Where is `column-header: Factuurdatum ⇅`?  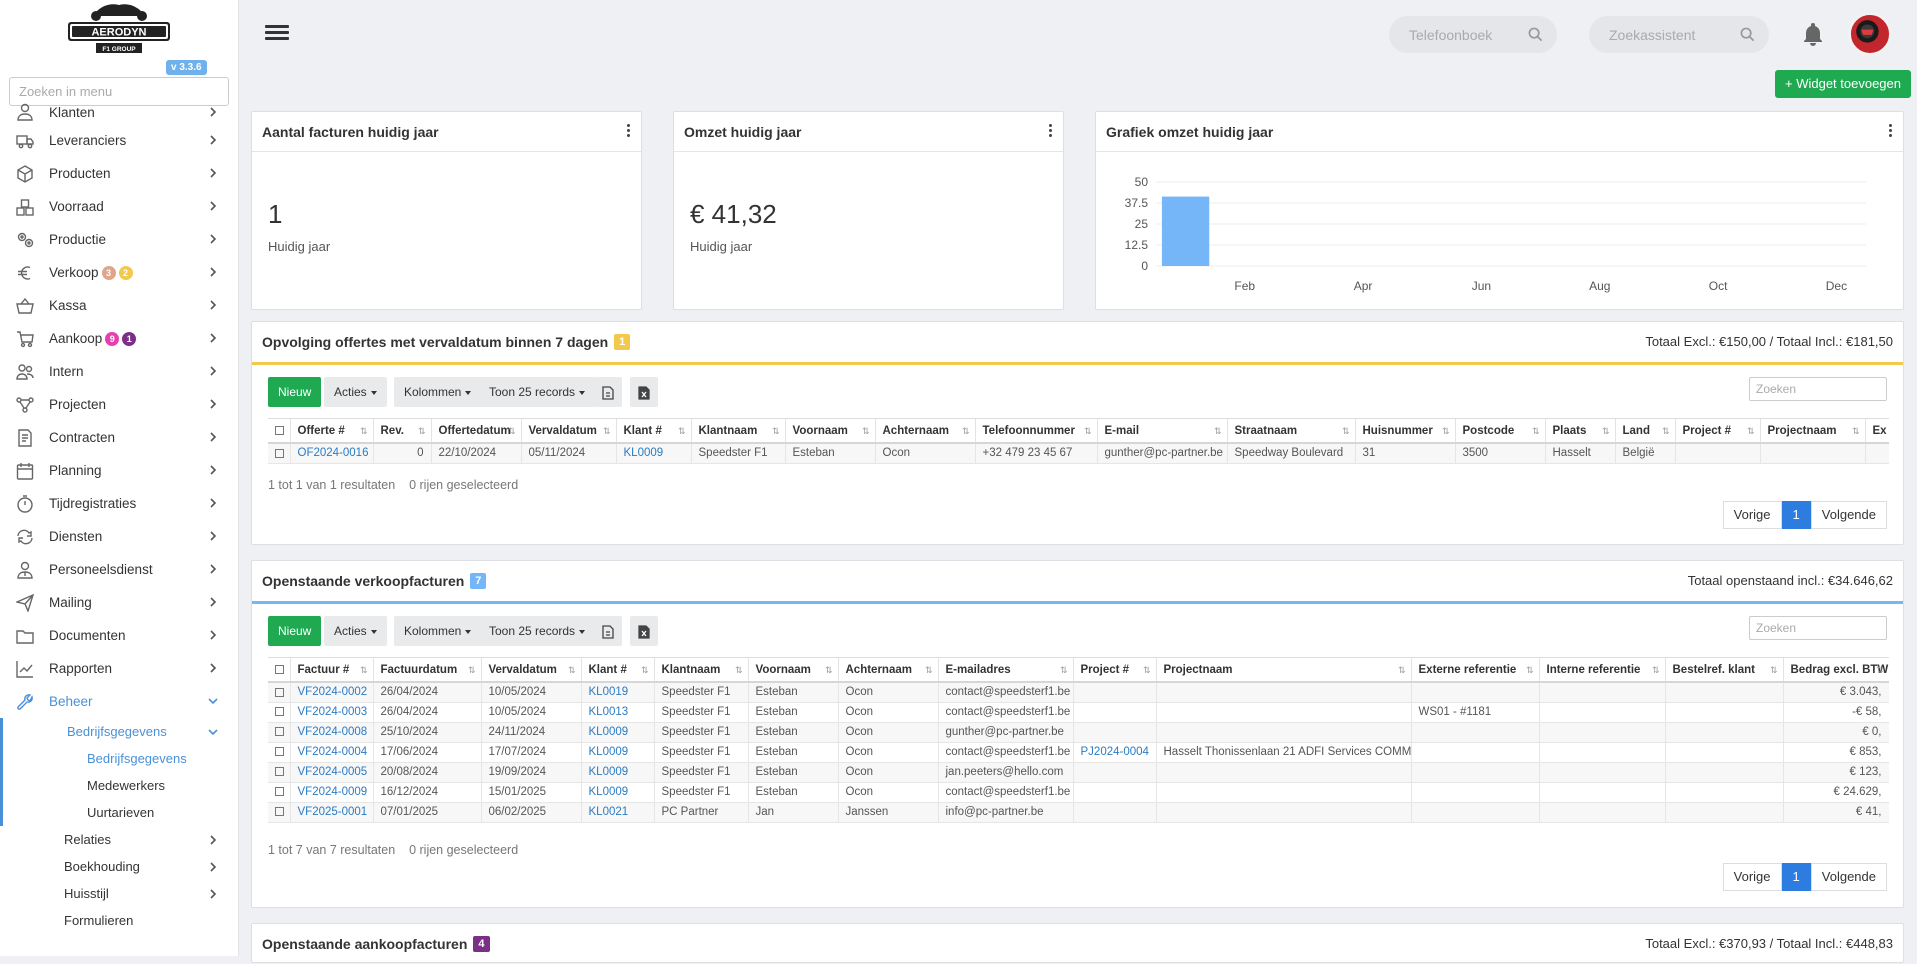
column-header: Factuurdatum ⇅ is located at coordinates (427, 670).